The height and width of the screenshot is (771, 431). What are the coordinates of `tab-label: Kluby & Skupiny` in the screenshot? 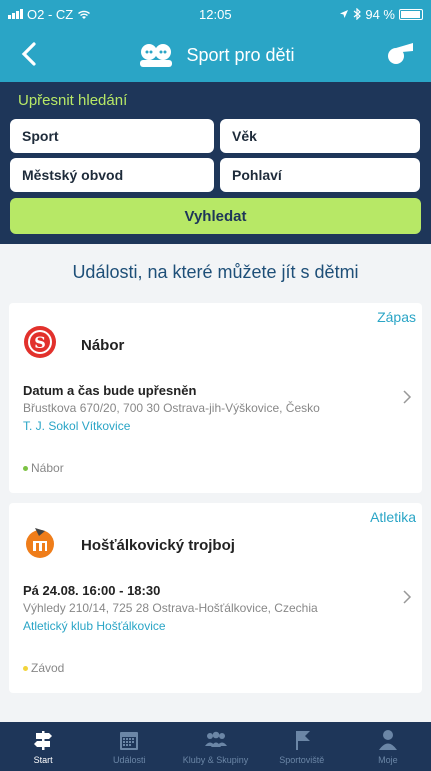 It's located at (215, 760).